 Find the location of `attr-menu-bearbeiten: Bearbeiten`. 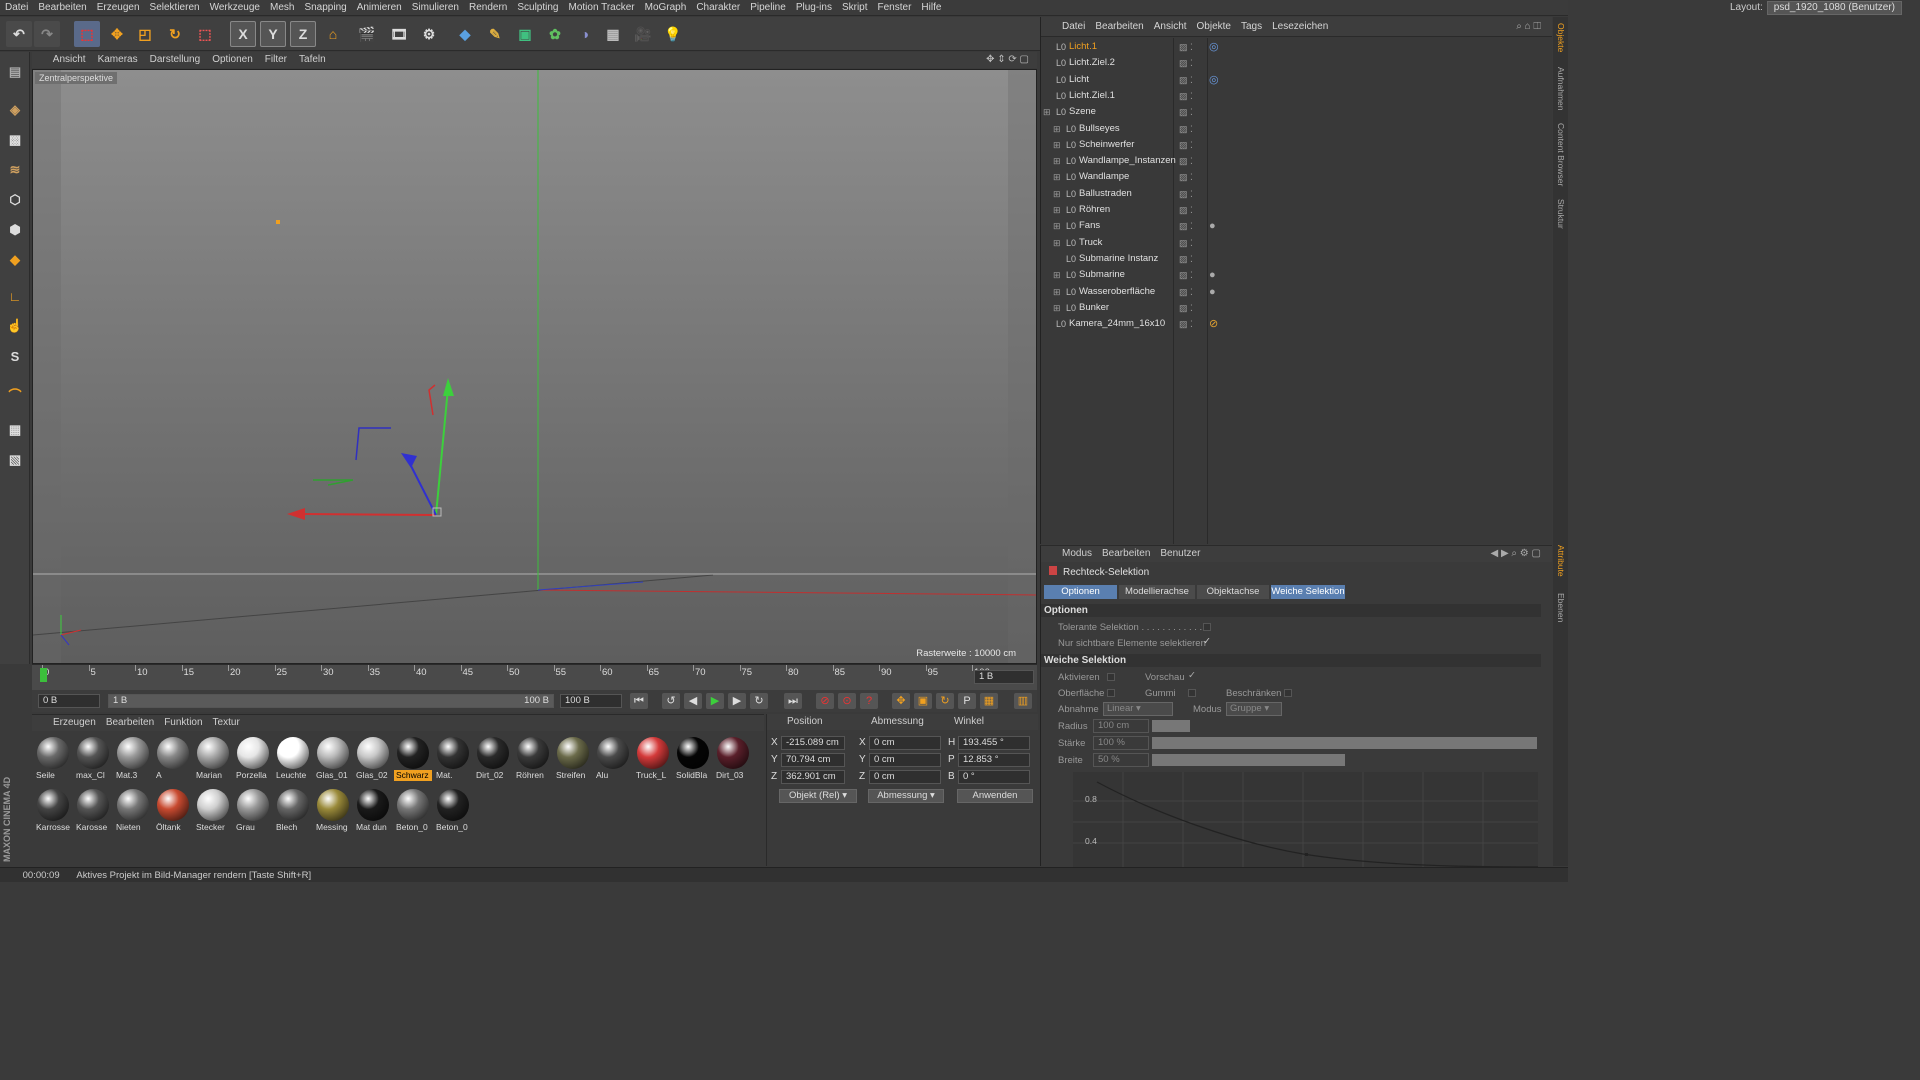

attr-menu-bearbeiten: Bearbeiten is located at coordinates (1126, 554).